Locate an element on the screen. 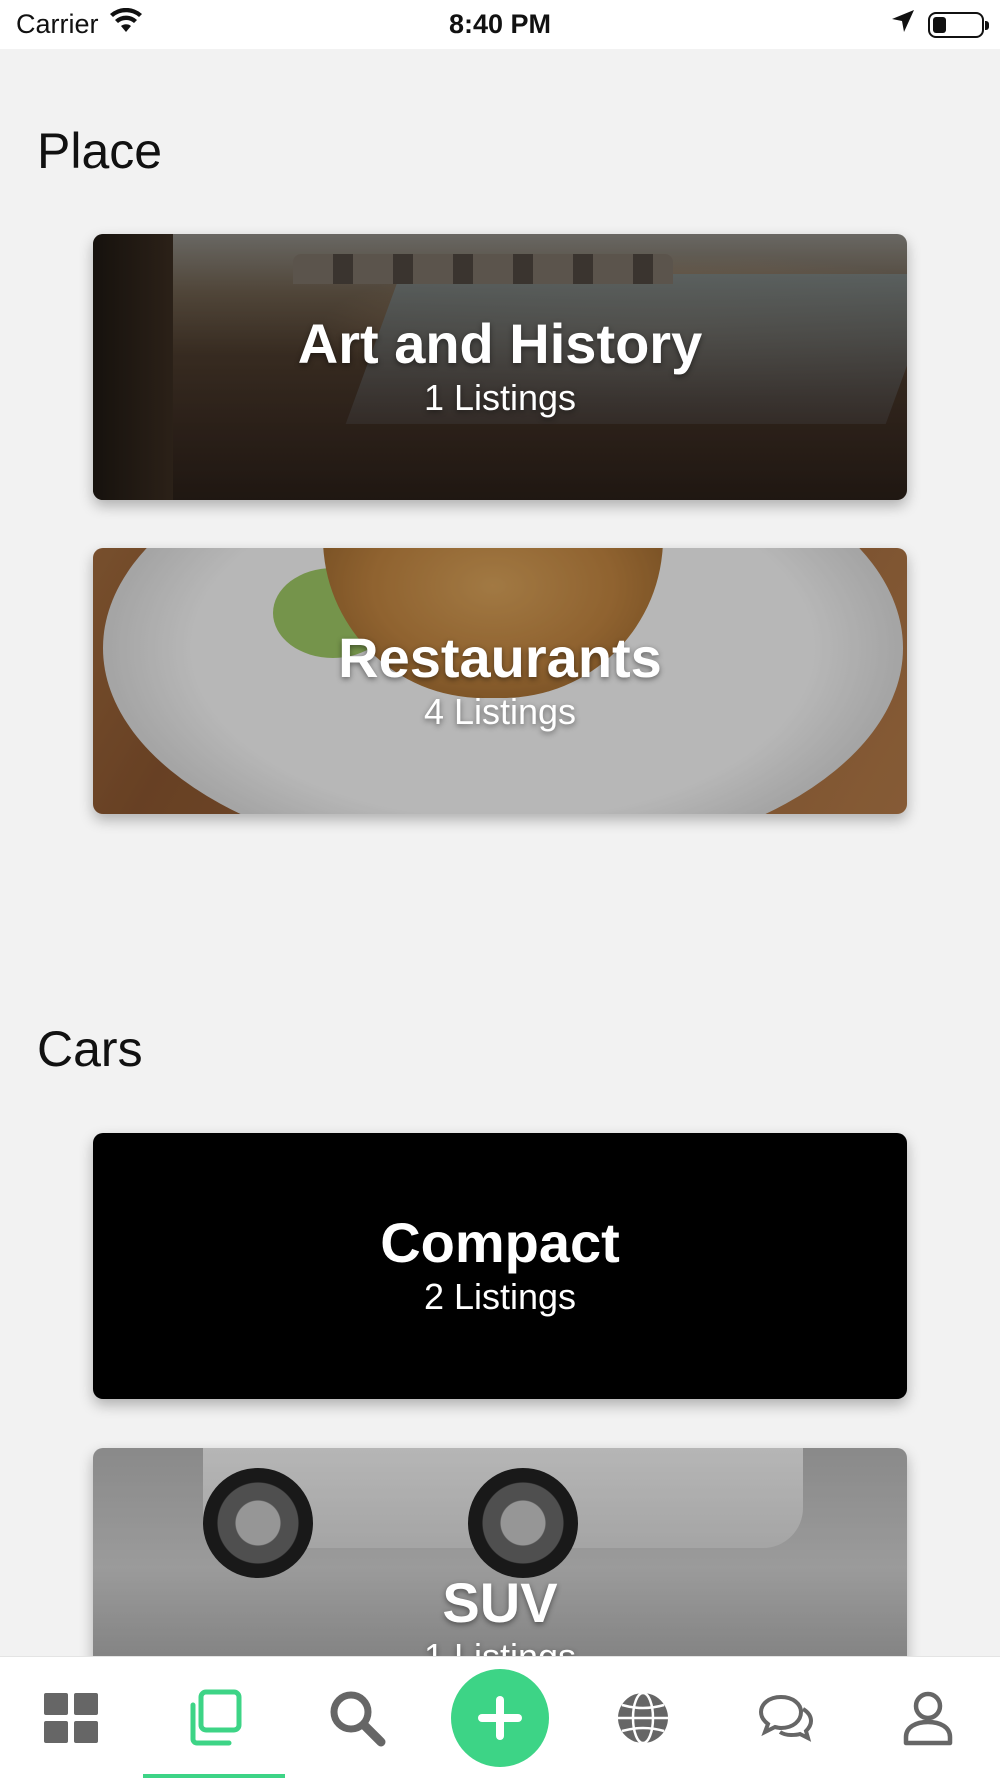  tab-search is located at coordinates (357, 1717).